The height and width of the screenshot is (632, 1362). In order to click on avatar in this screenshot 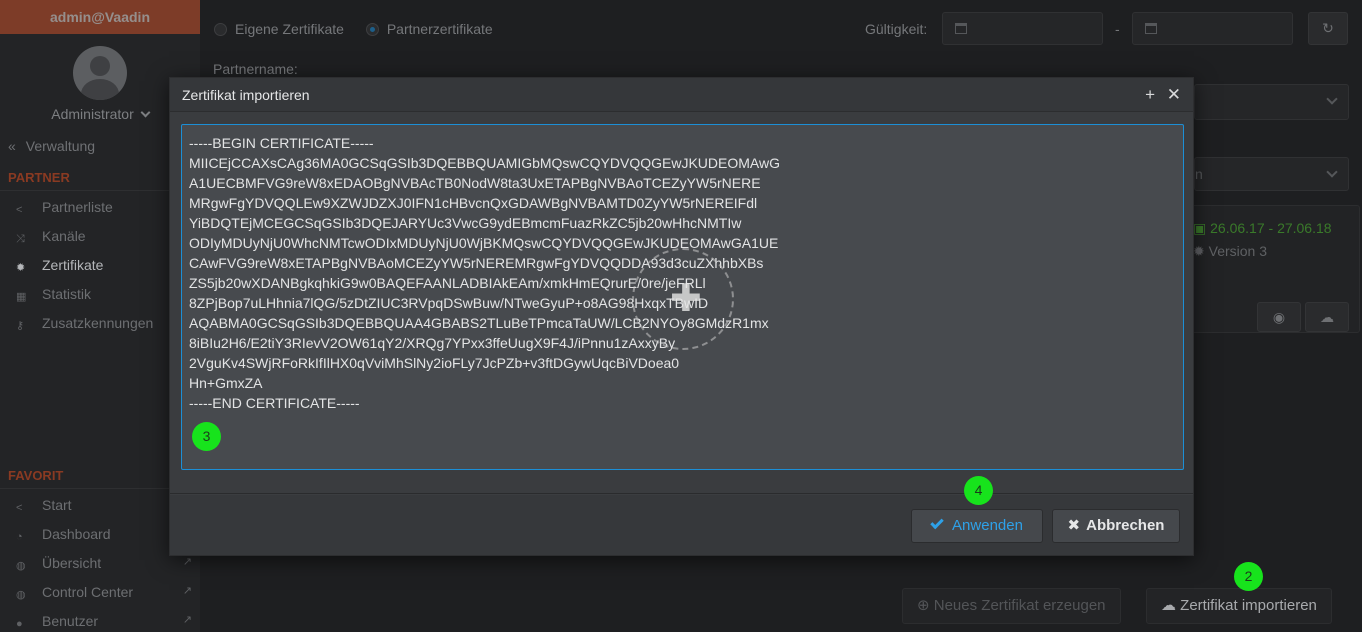, I will do `click(100, 73)`.